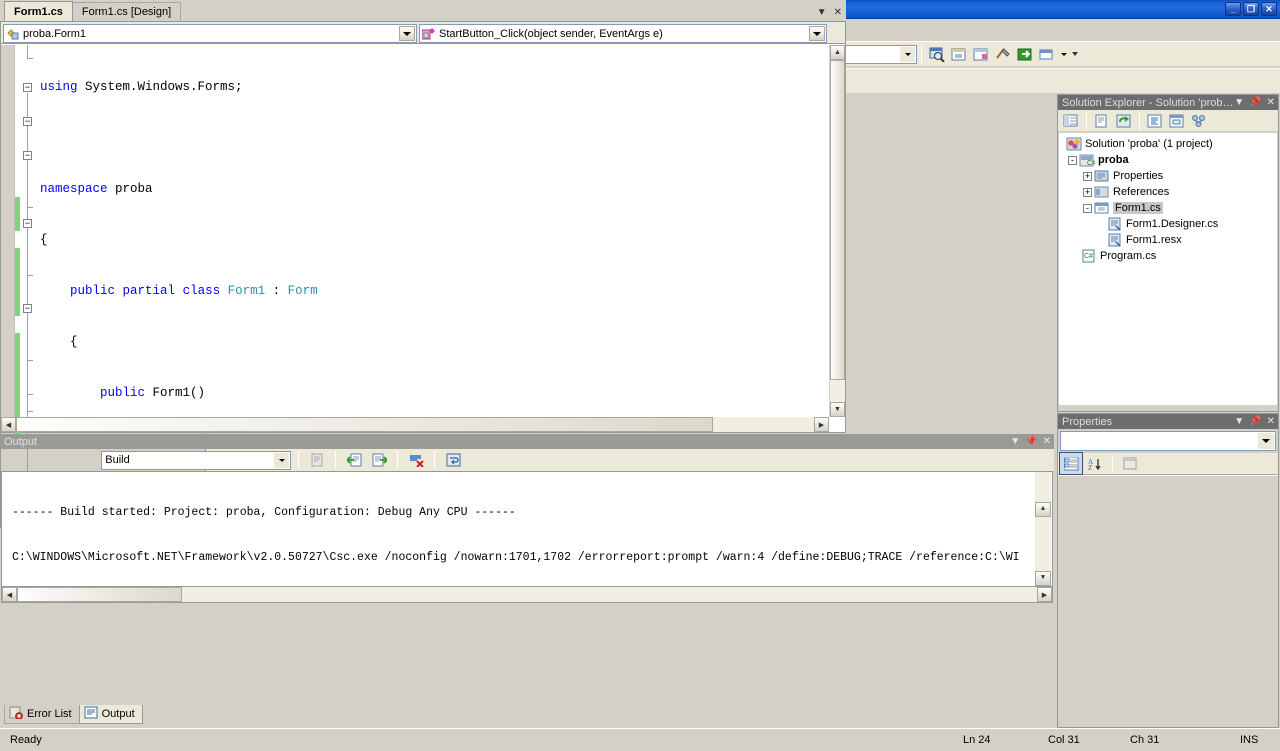 This screenshot has width=1280, height=751. I want to click on tree-item-solution: Solution 'proba' (1 project), so click(1168, 144).